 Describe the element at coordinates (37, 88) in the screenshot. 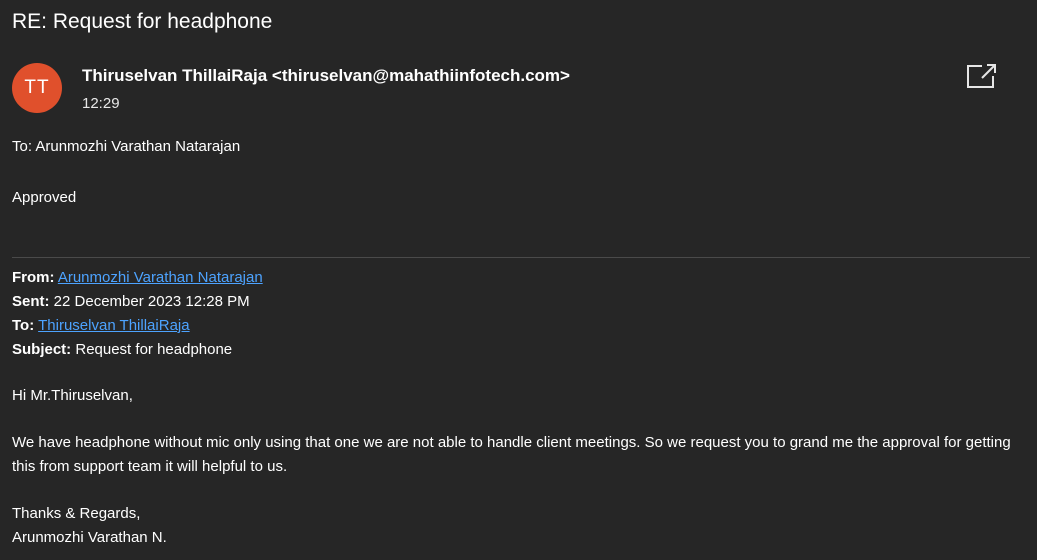

I see `sender-avatar: TT` at that location.